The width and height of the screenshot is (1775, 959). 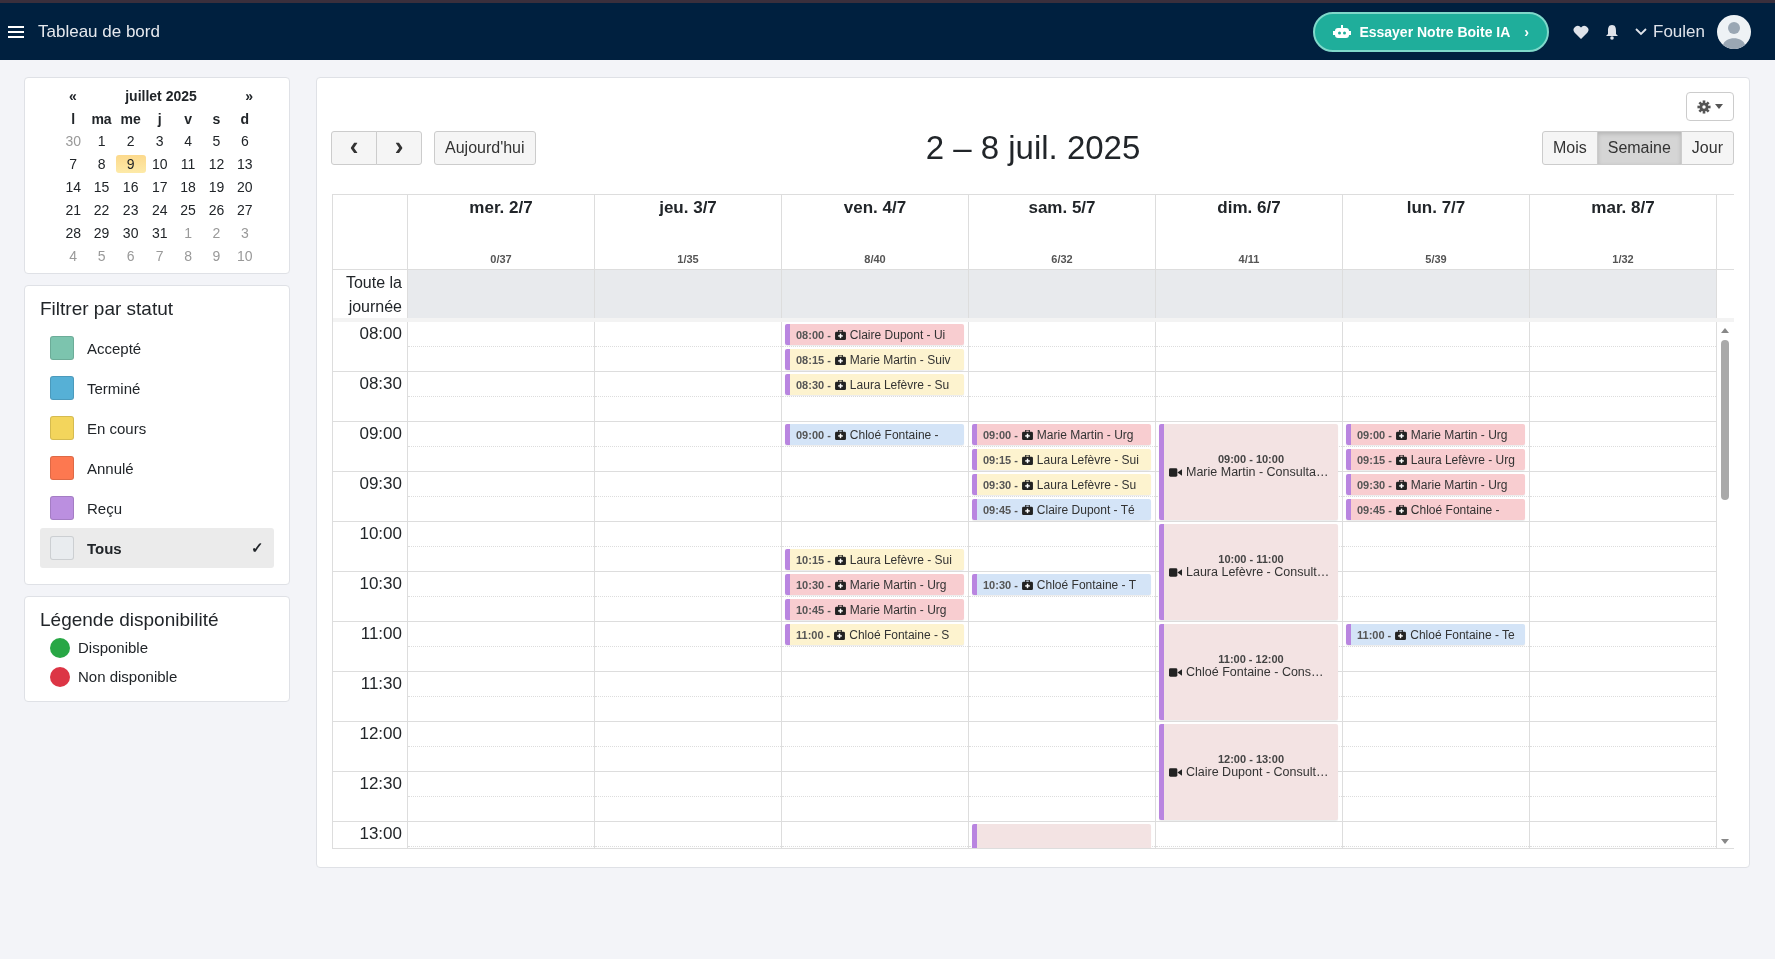 What do you see at coordinates (130, 141) in the screenshot?
I see `calendar-day: 2` at bounding box center [130, 141].